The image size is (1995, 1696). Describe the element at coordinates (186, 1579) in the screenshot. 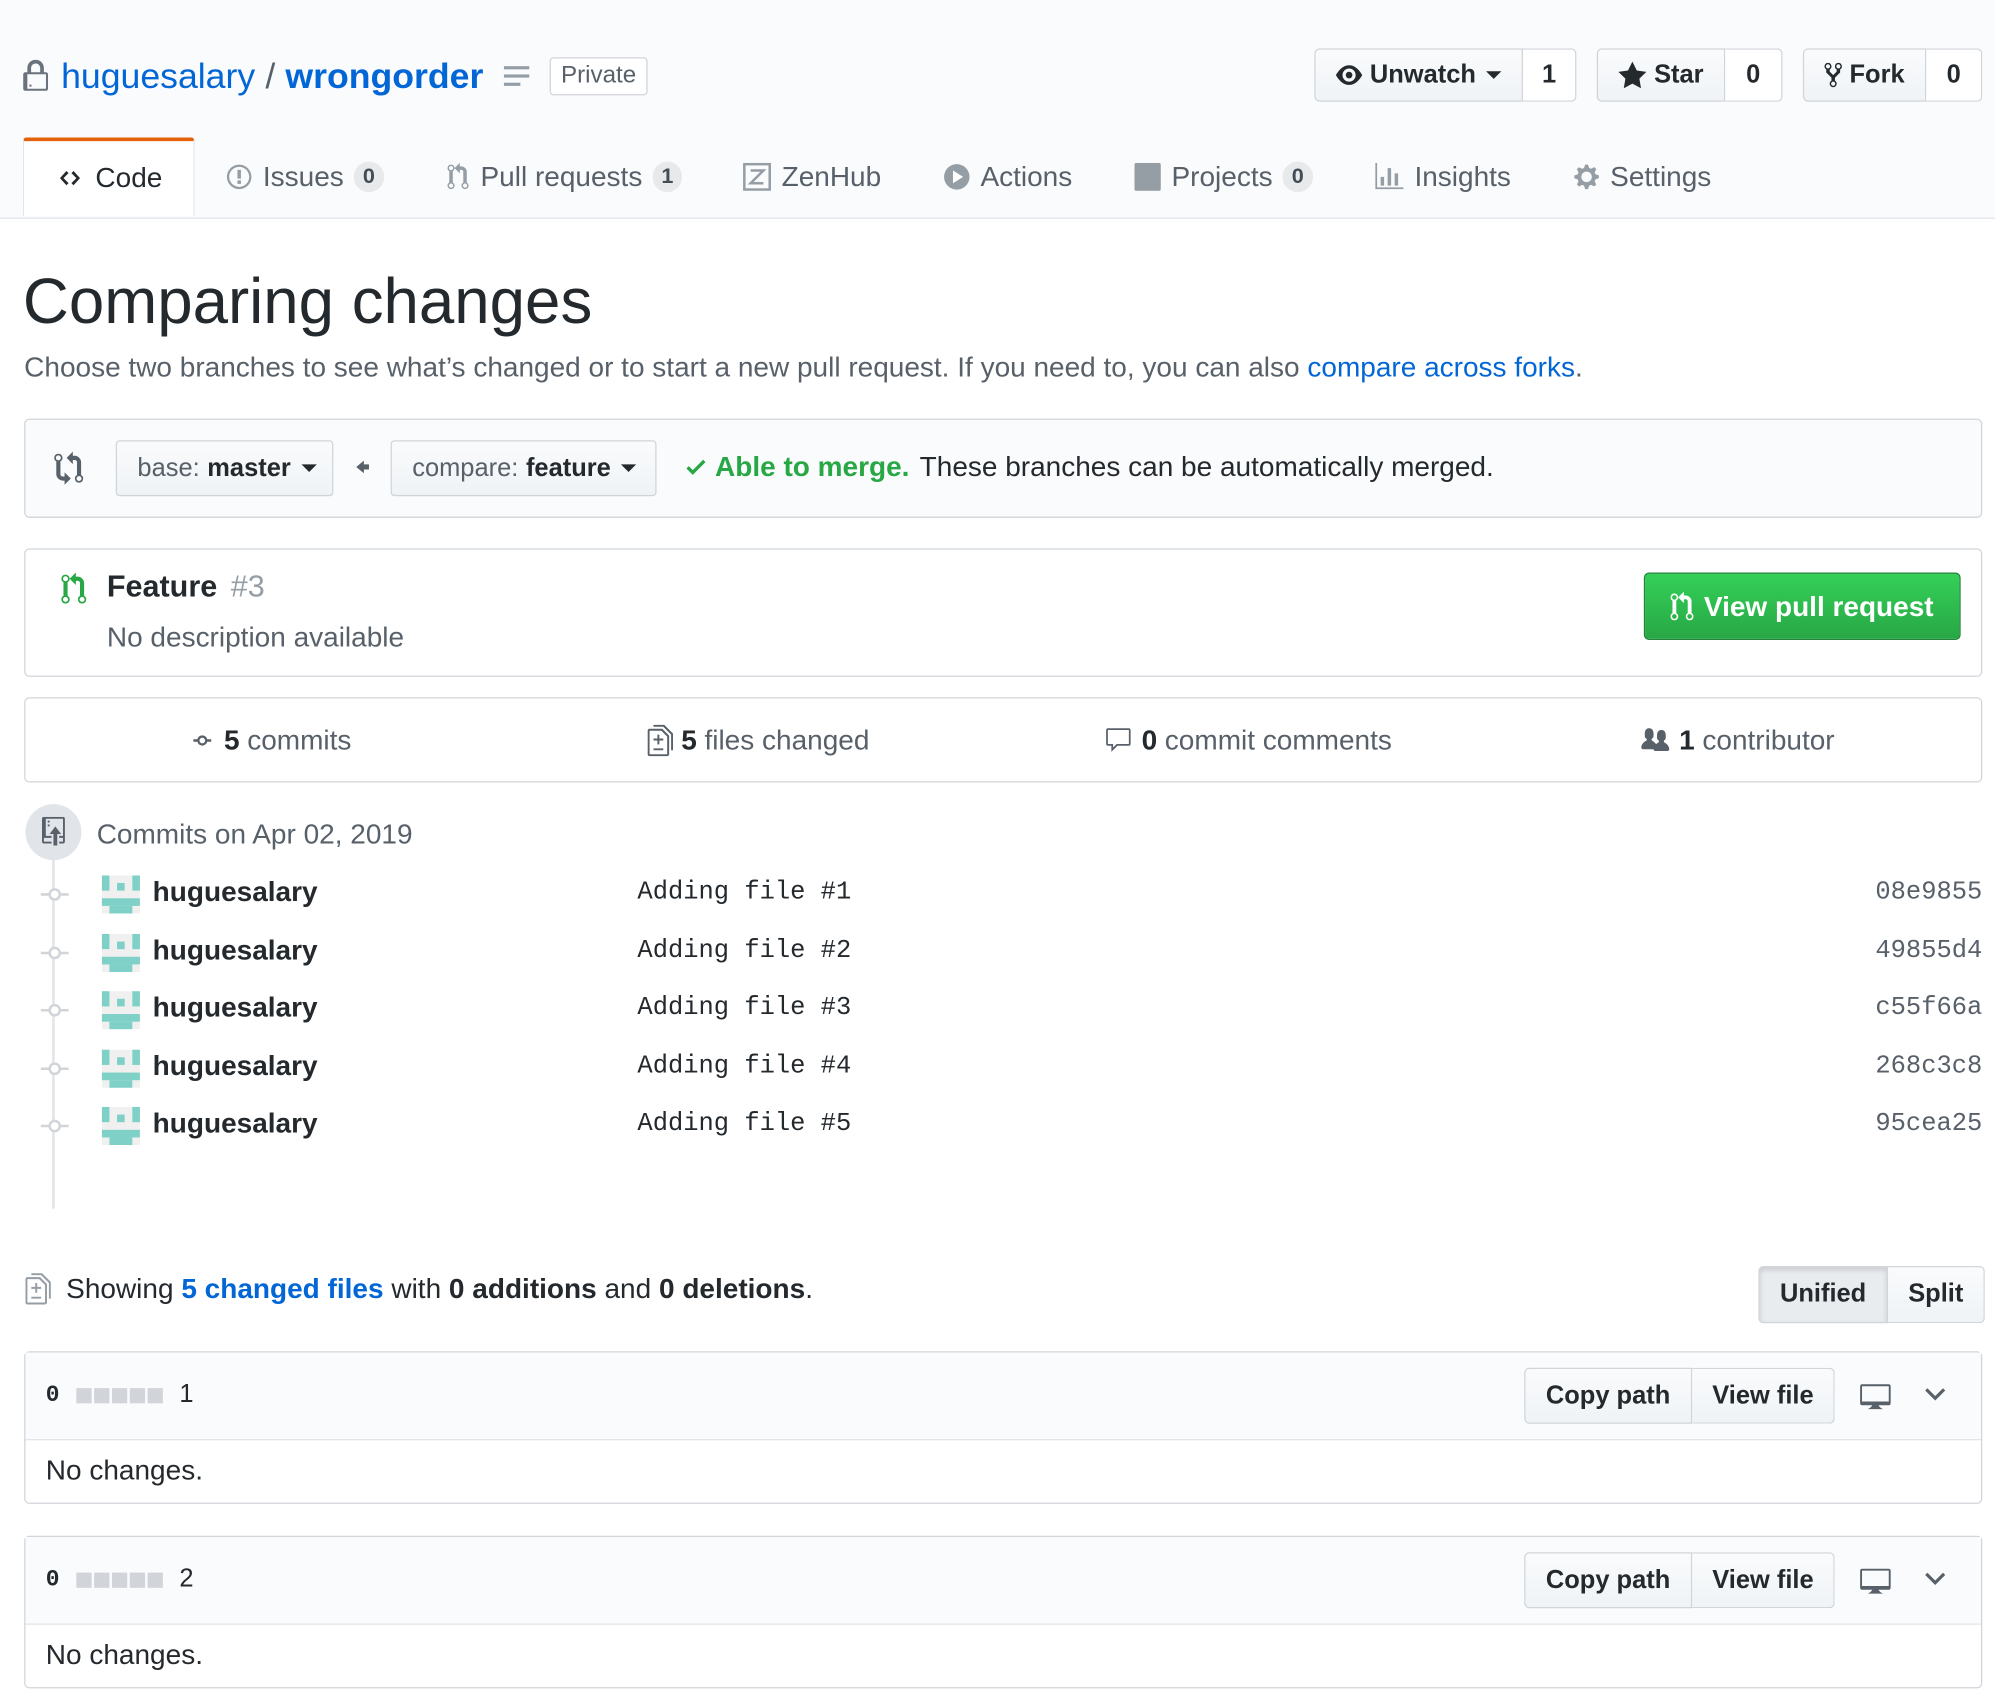

I see `file-name: 2` at that location.